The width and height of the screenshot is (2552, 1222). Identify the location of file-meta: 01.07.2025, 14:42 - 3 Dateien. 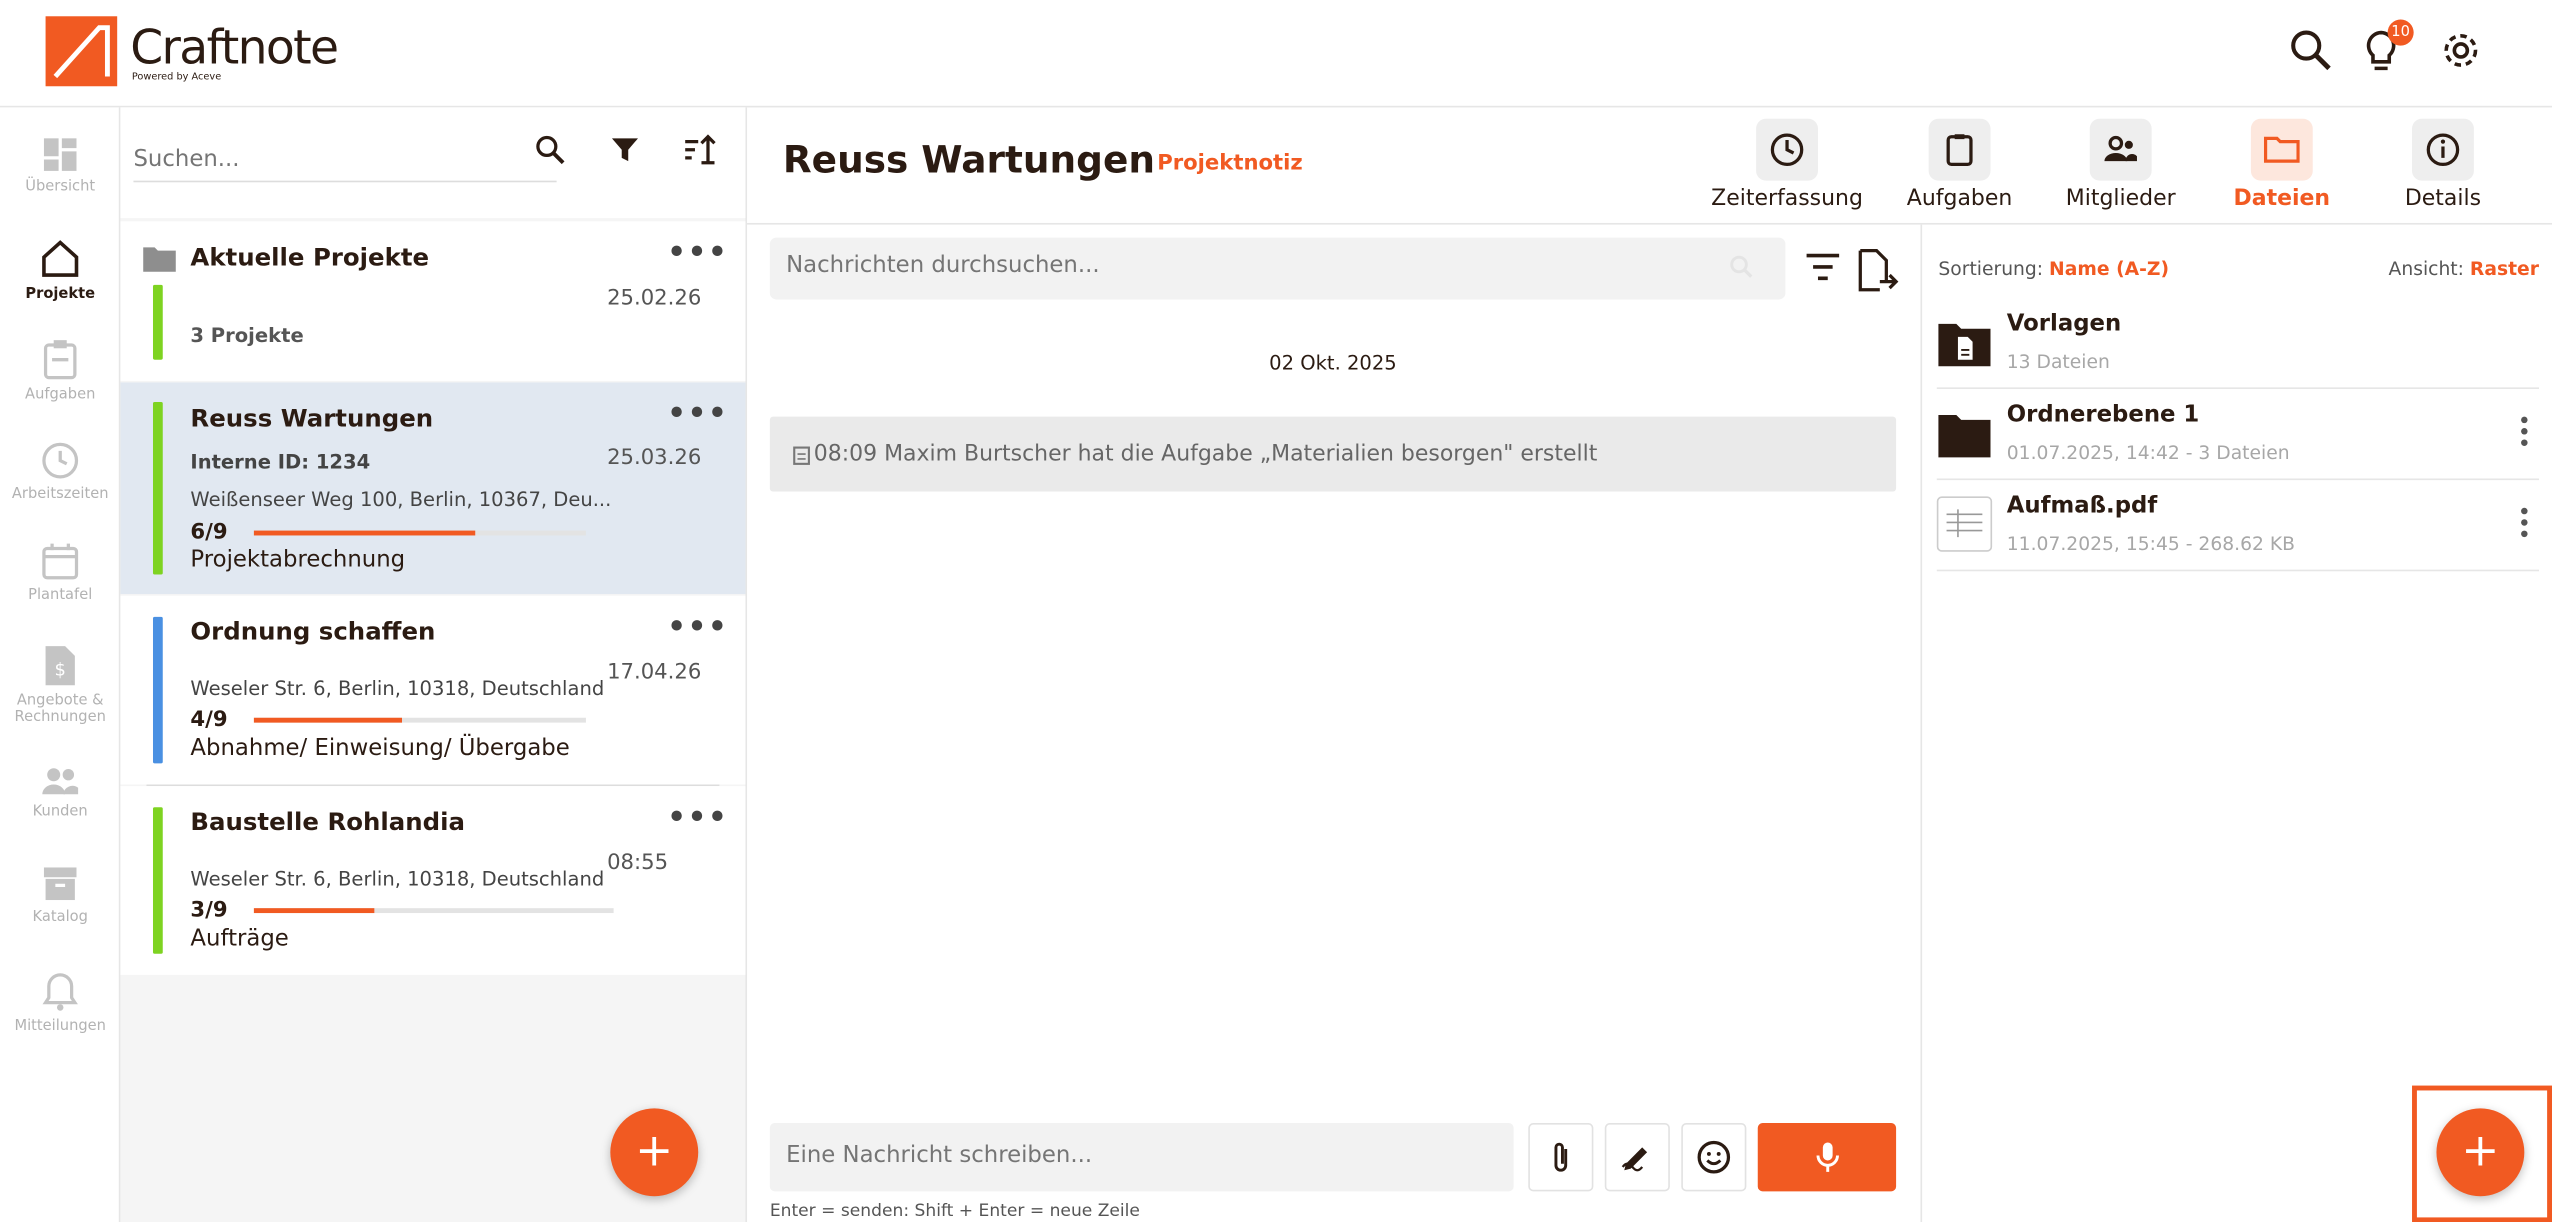
(2148, 452).